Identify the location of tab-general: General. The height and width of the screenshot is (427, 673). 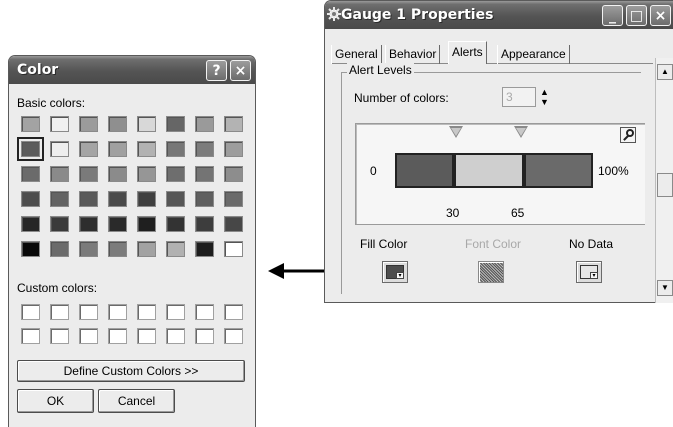
(356, 54).